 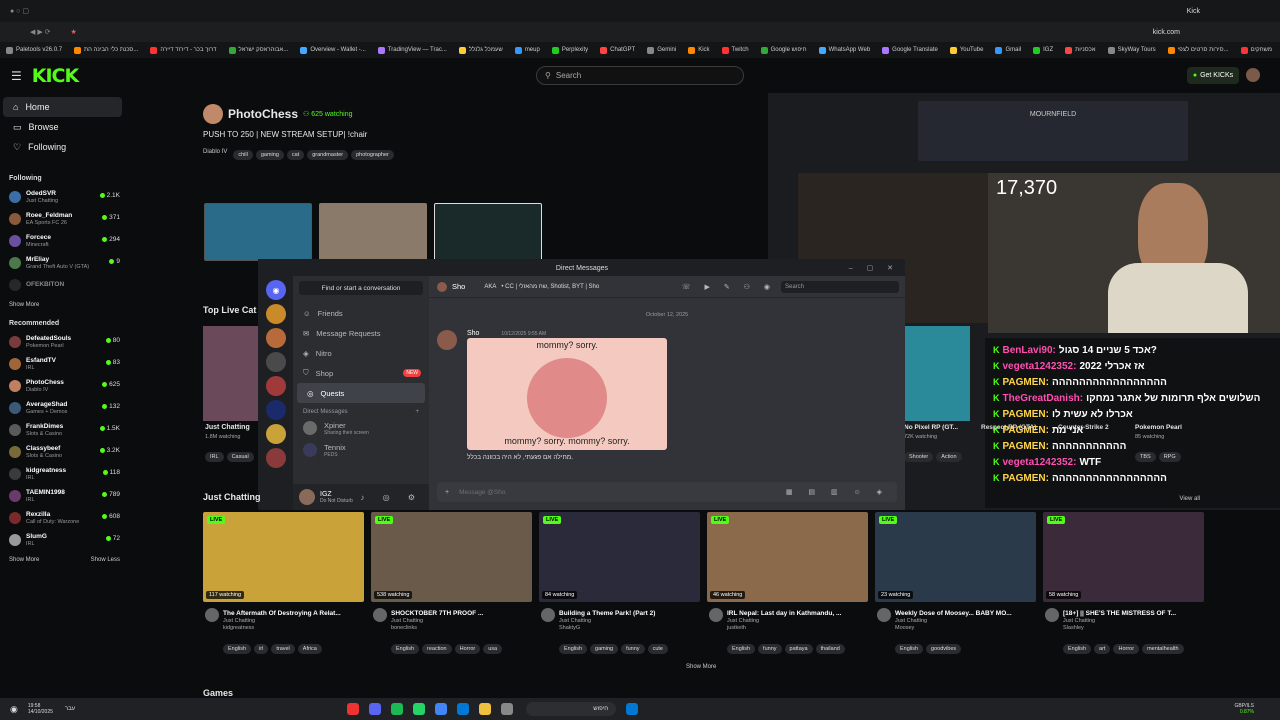 I want to click on bookmark-item: Perplexity, so click(x=569, y=50).